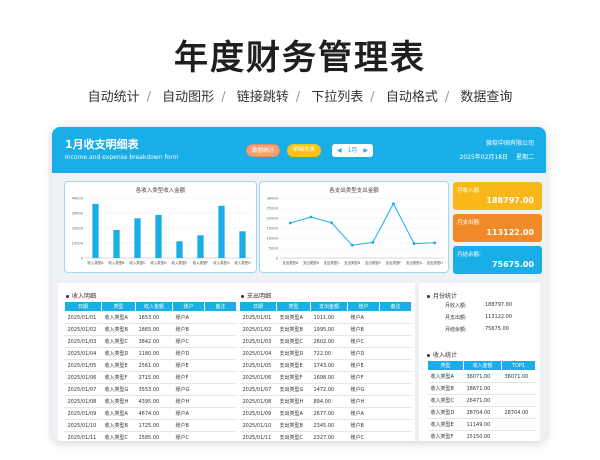 The height and width of the screenshot is (460, 600). I want to click on table-cell: 支出类型F, so click(293, 377).